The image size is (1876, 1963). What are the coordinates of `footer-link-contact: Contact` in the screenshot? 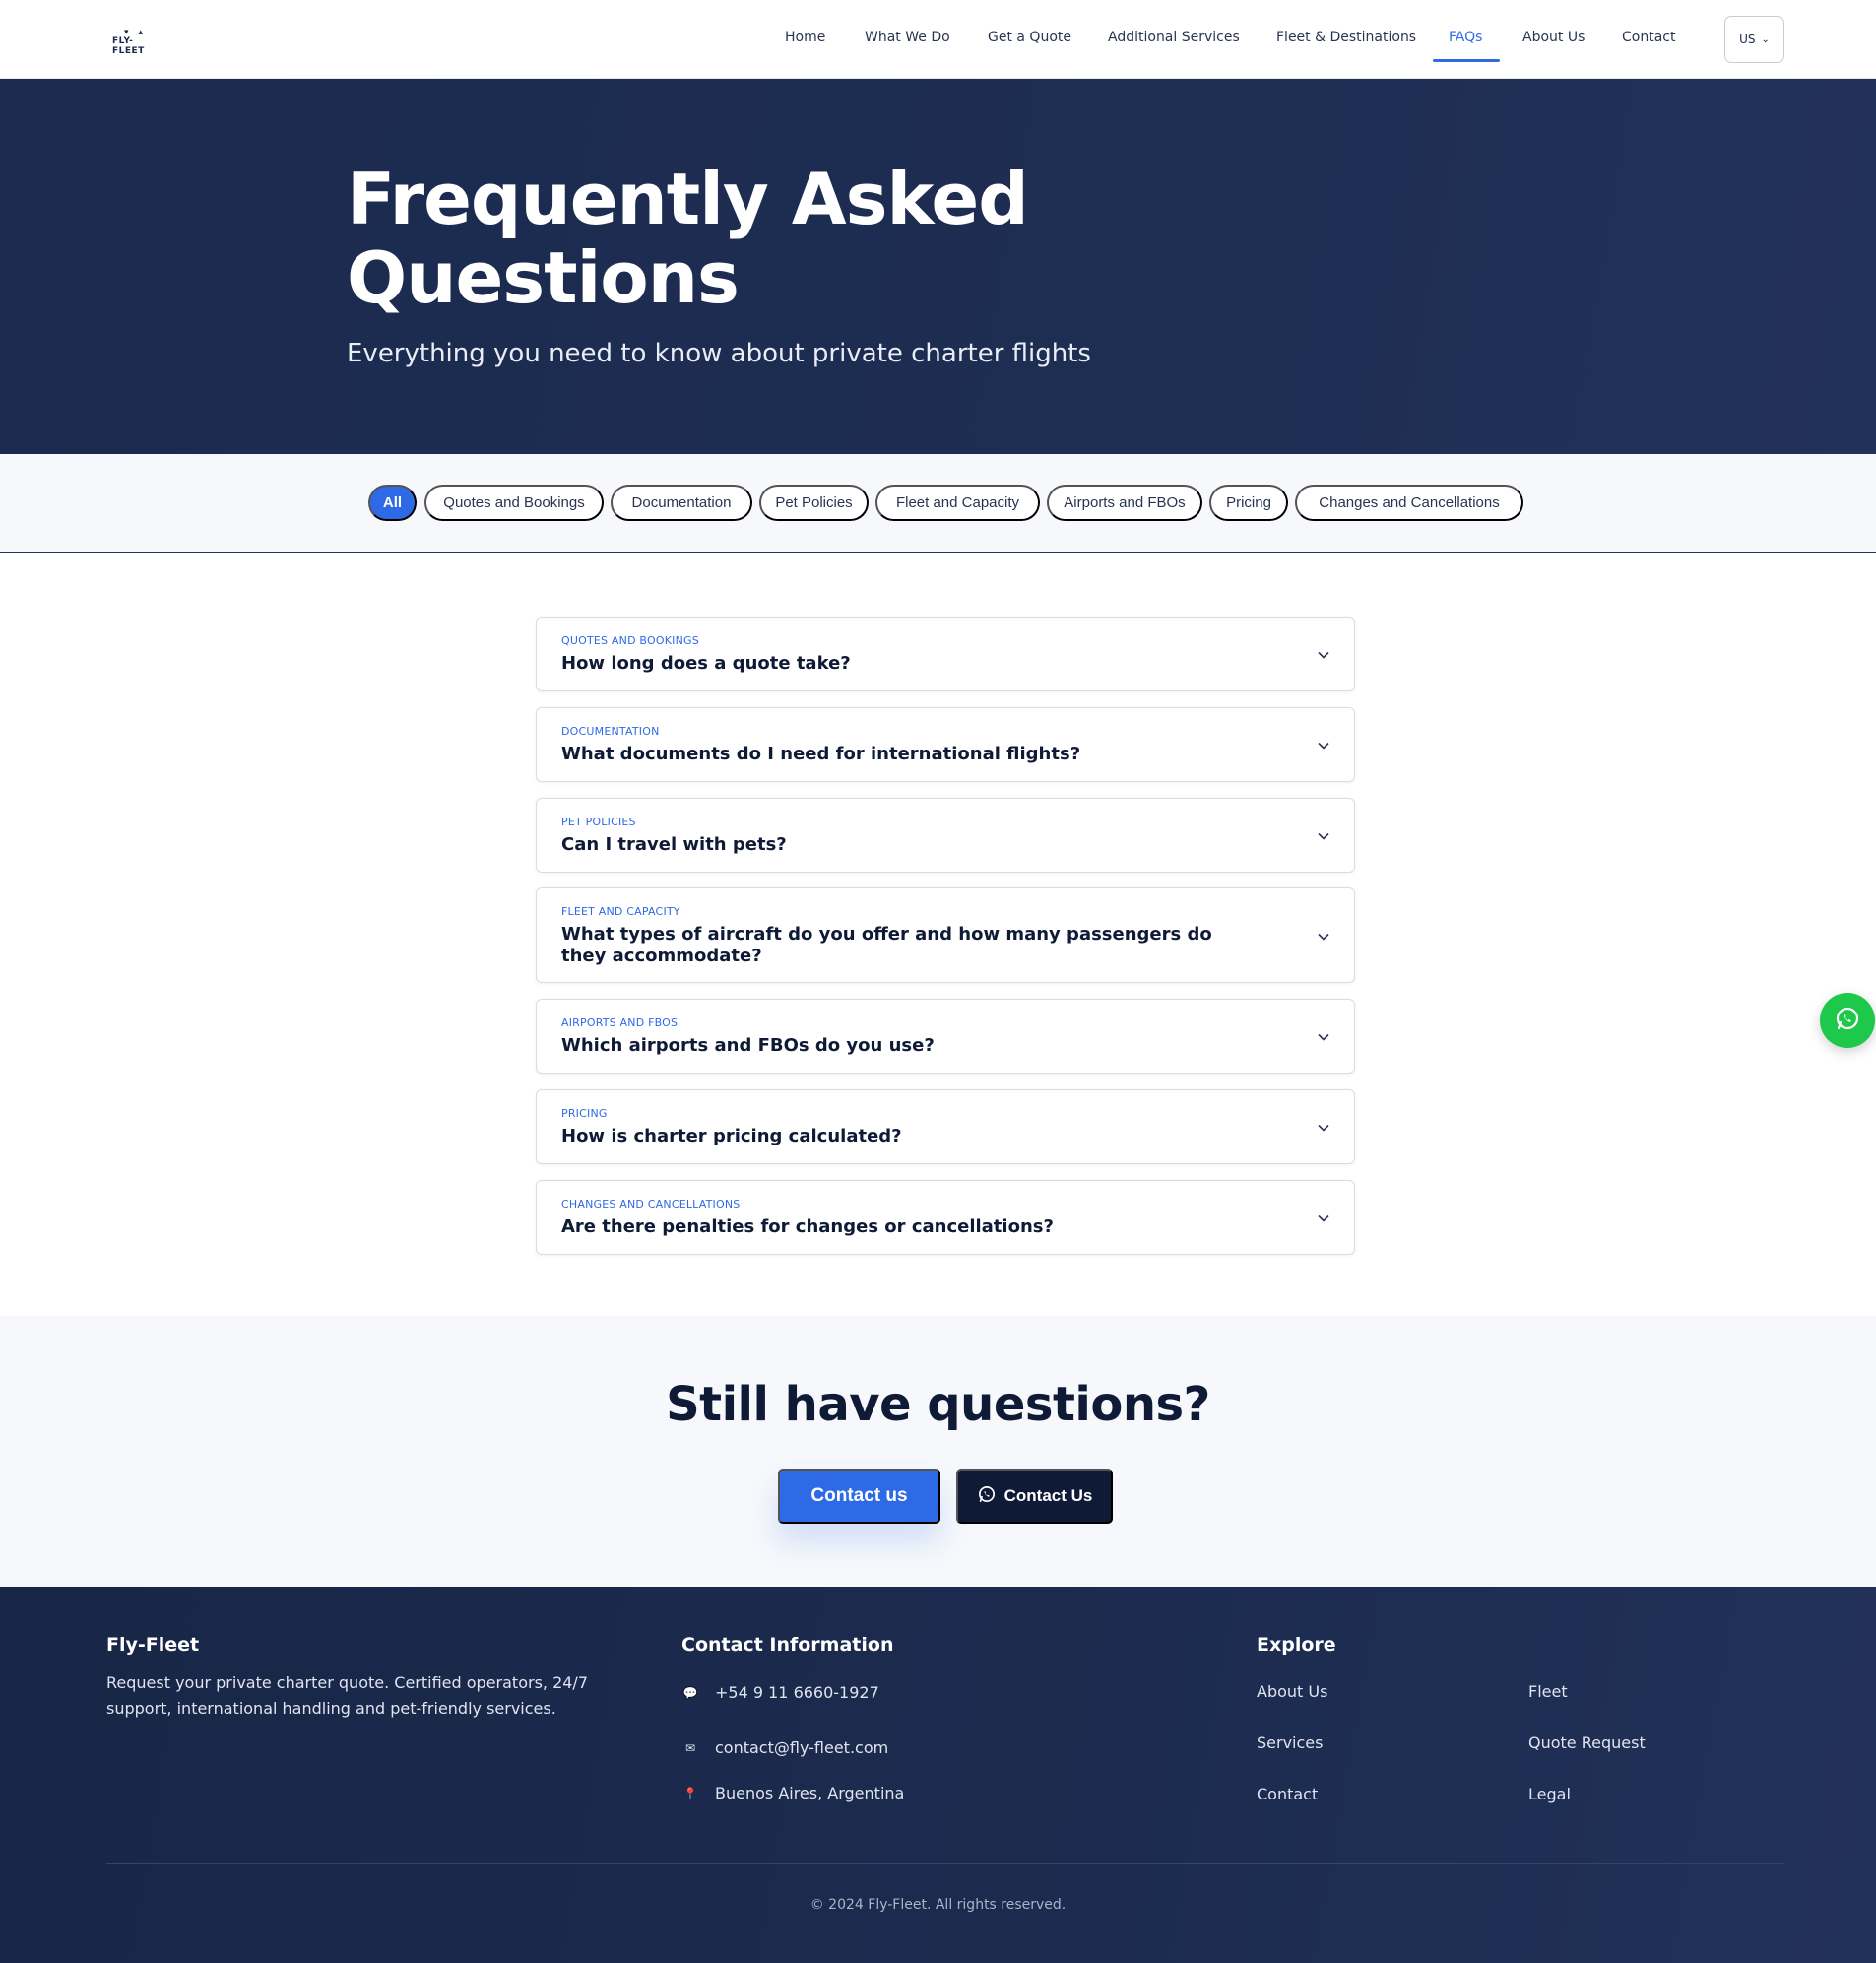 It's located at (1288, 1794).